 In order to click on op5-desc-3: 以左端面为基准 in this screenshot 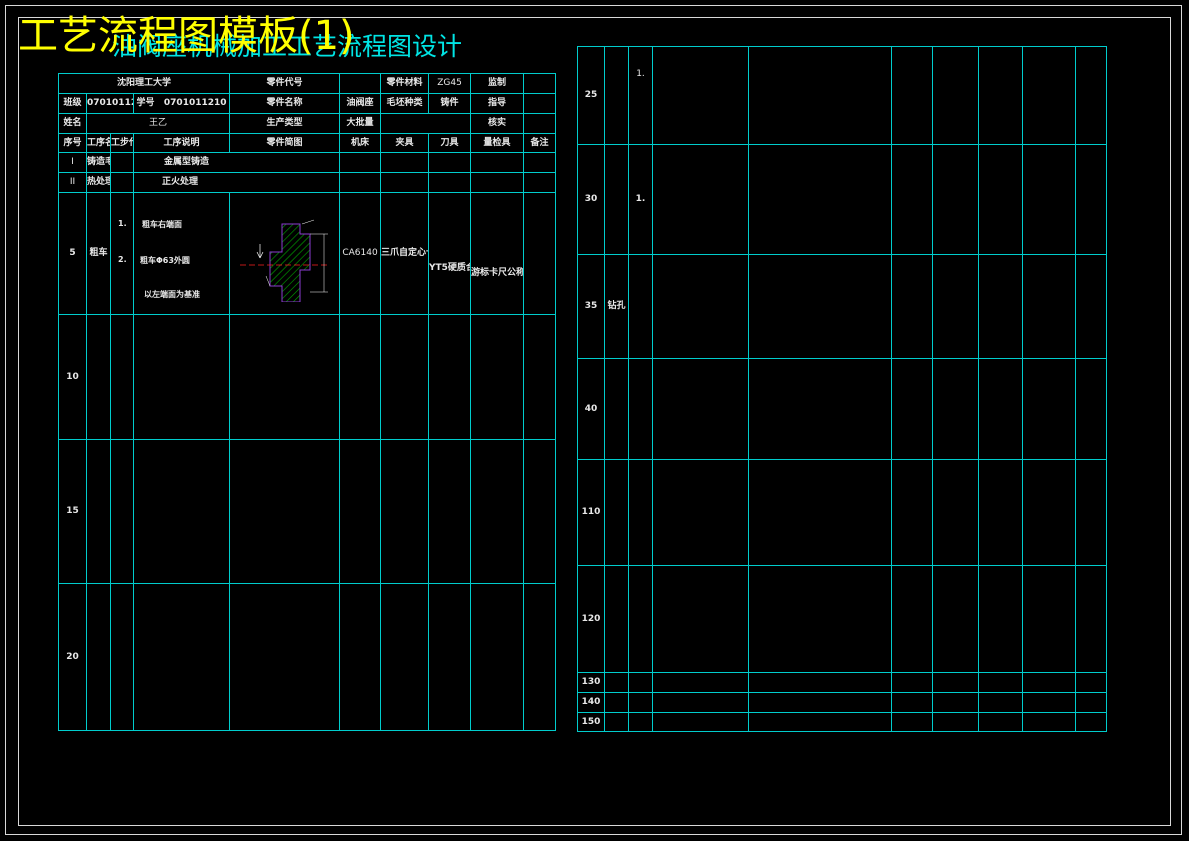, I will do `click(172, 294)`.